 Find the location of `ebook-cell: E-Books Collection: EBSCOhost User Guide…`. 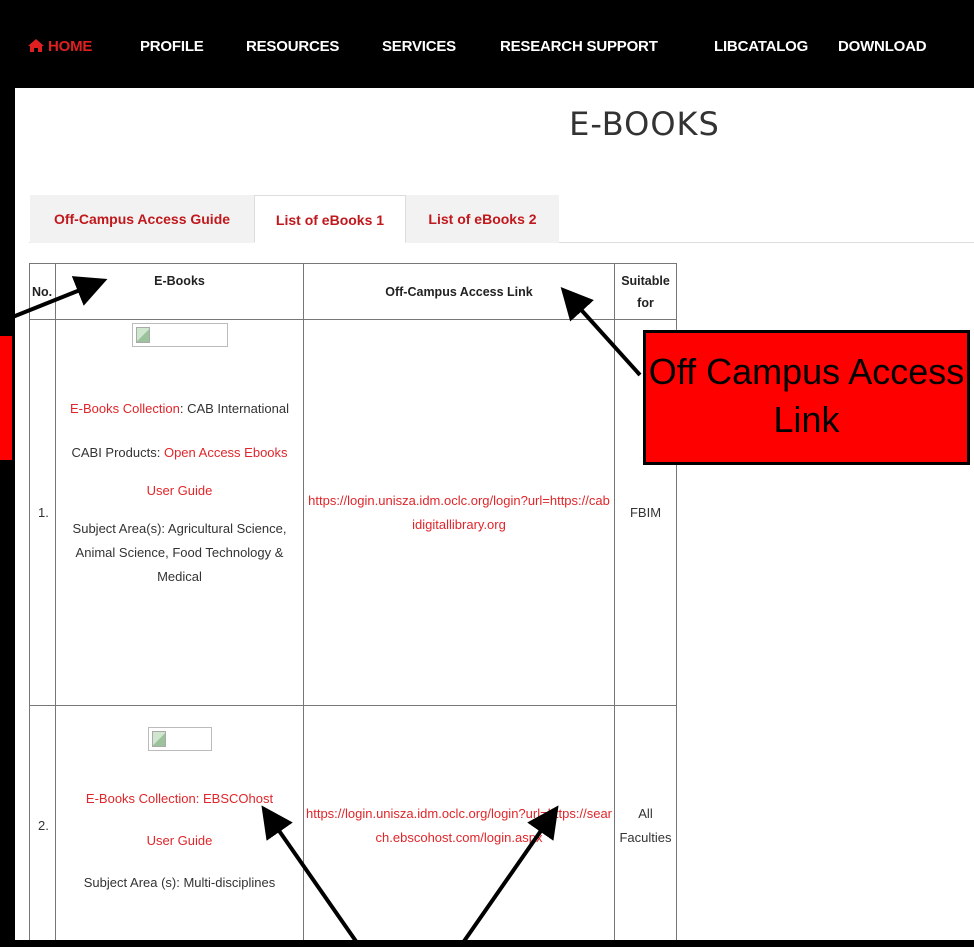

ebook-cell: E-Books Collection: EBSCOhost User Guide… is located at coordinates (179, 822).